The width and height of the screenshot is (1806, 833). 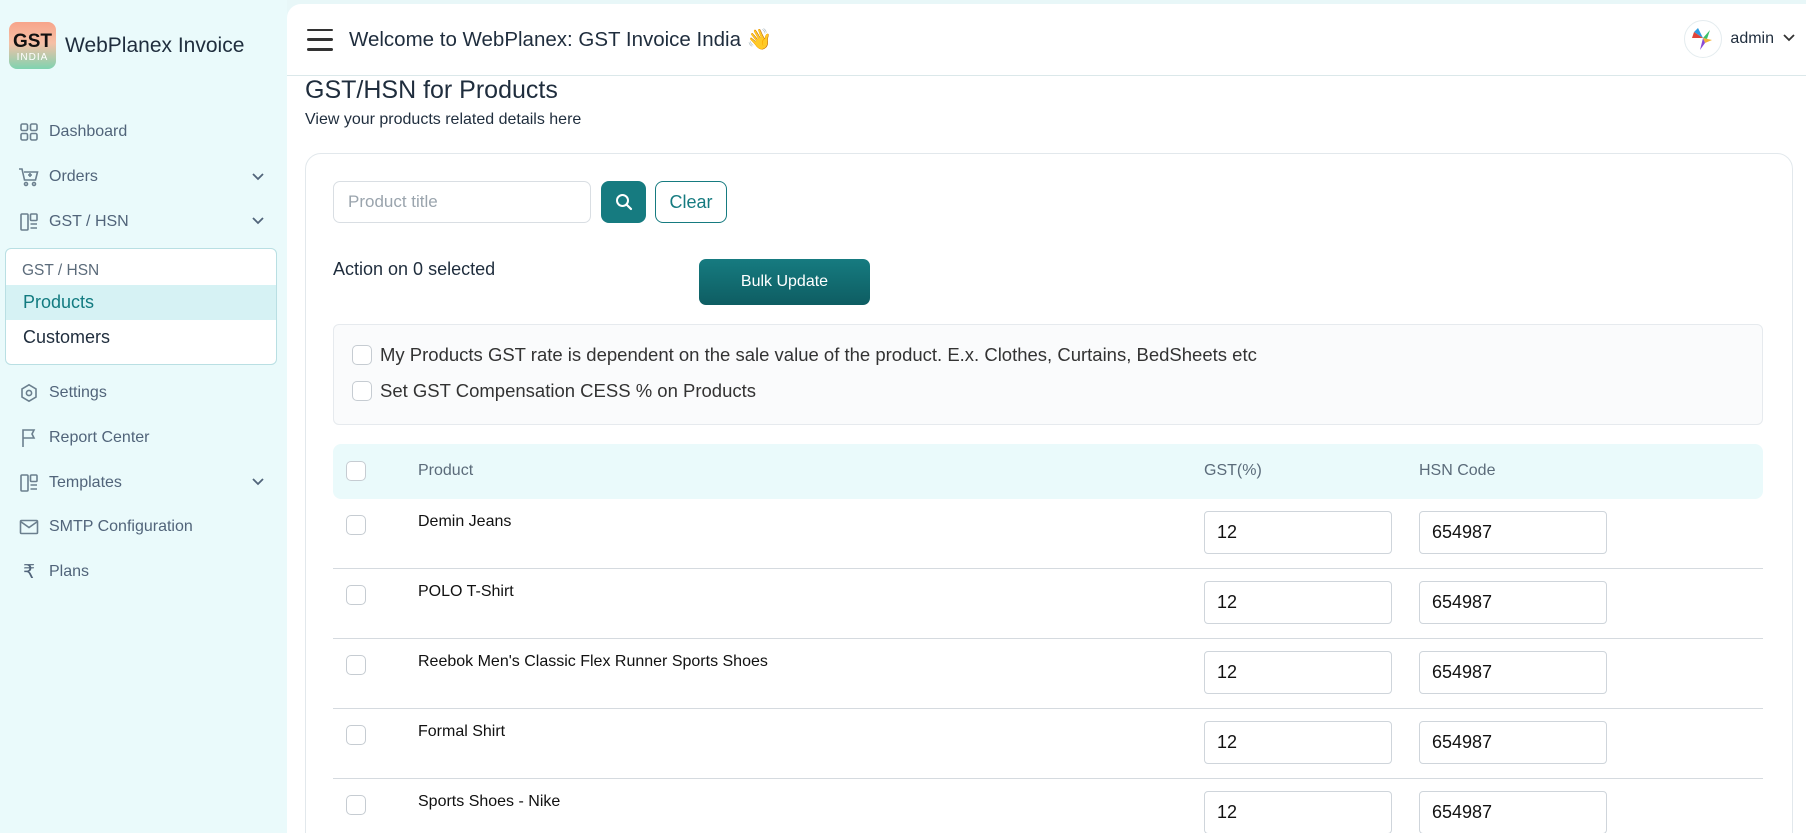 I want to click on page-subtitle: View your products related details here, so click(x=443, y=119).